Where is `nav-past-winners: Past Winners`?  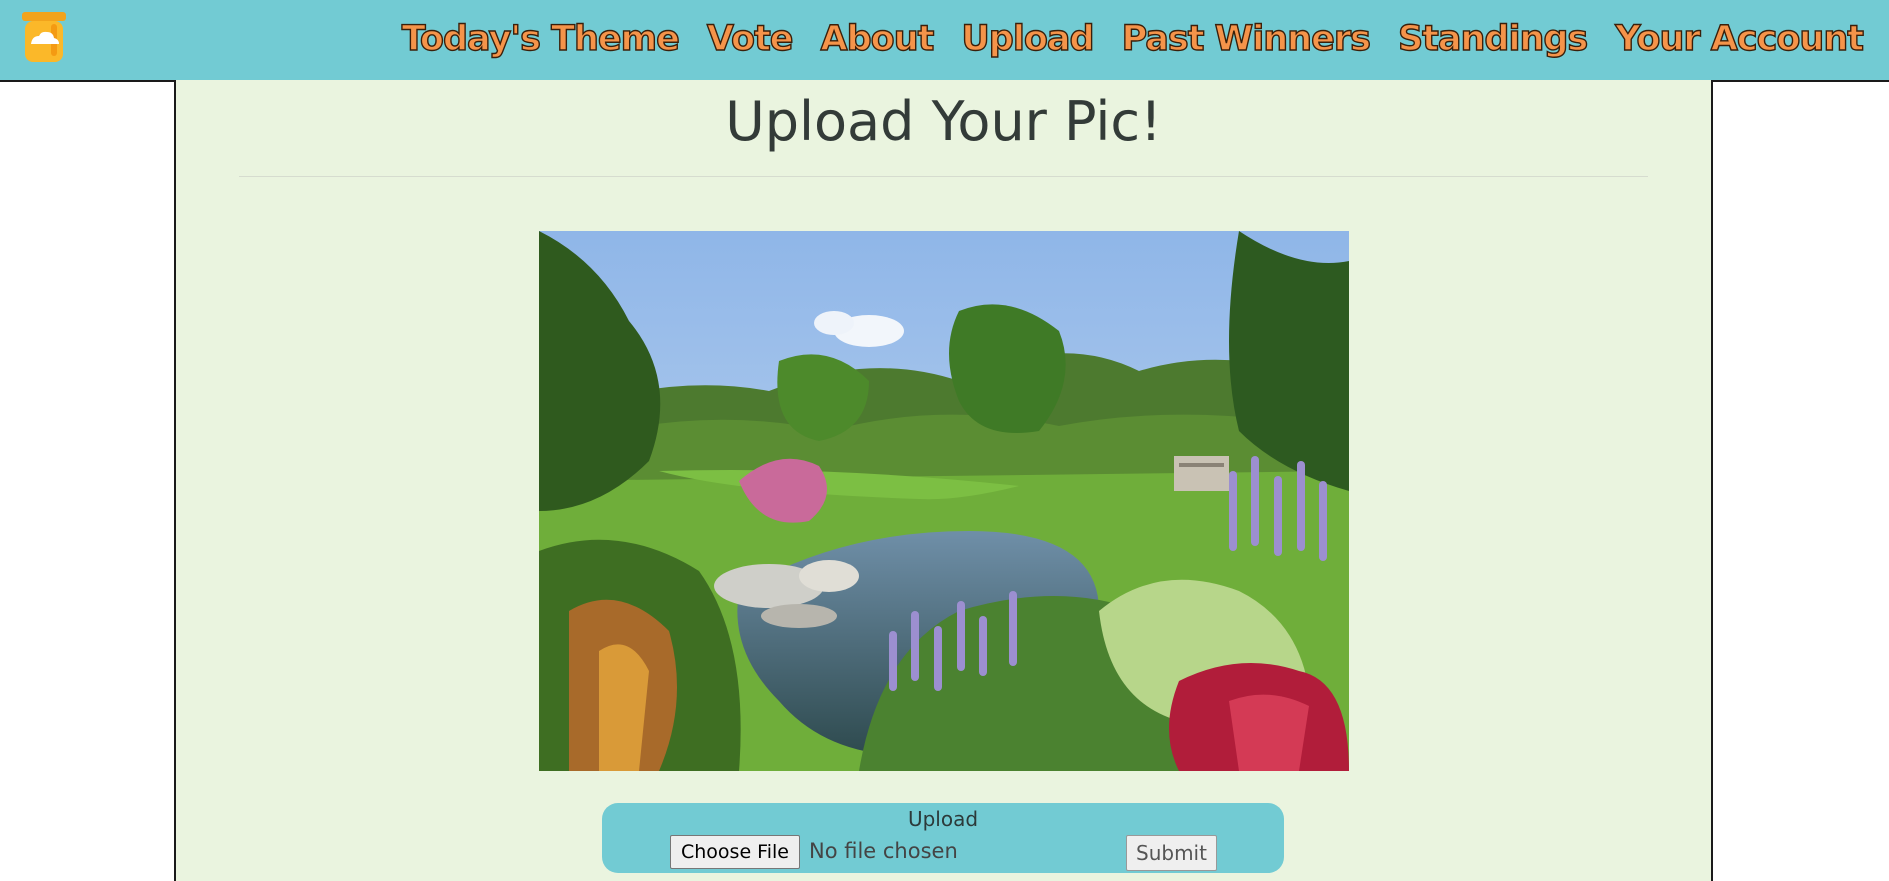
nav-past-winners: Past Winners is located at coordinates (1246, 39).